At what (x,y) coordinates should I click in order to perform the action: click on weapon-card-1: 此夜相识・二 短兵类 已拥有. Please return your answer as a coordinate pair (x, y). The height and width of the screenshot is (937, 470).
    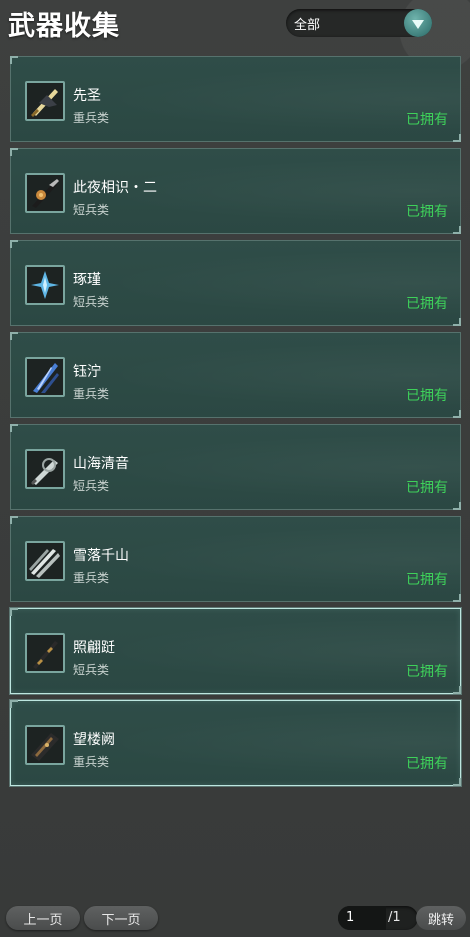
    Looking at the image, I should click on (235, 191).